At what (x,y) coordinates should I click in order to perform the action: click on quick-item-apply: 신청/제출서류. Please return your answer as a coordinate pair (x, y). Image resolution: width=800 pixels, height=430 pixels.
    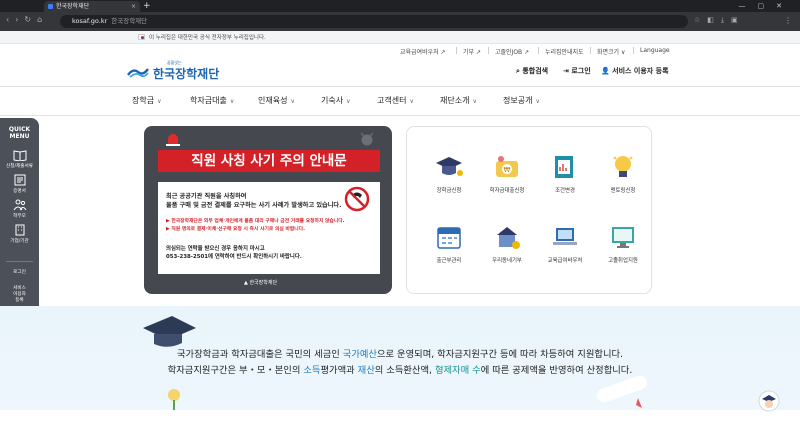
    Looking at the image, I should click on (19, 159).